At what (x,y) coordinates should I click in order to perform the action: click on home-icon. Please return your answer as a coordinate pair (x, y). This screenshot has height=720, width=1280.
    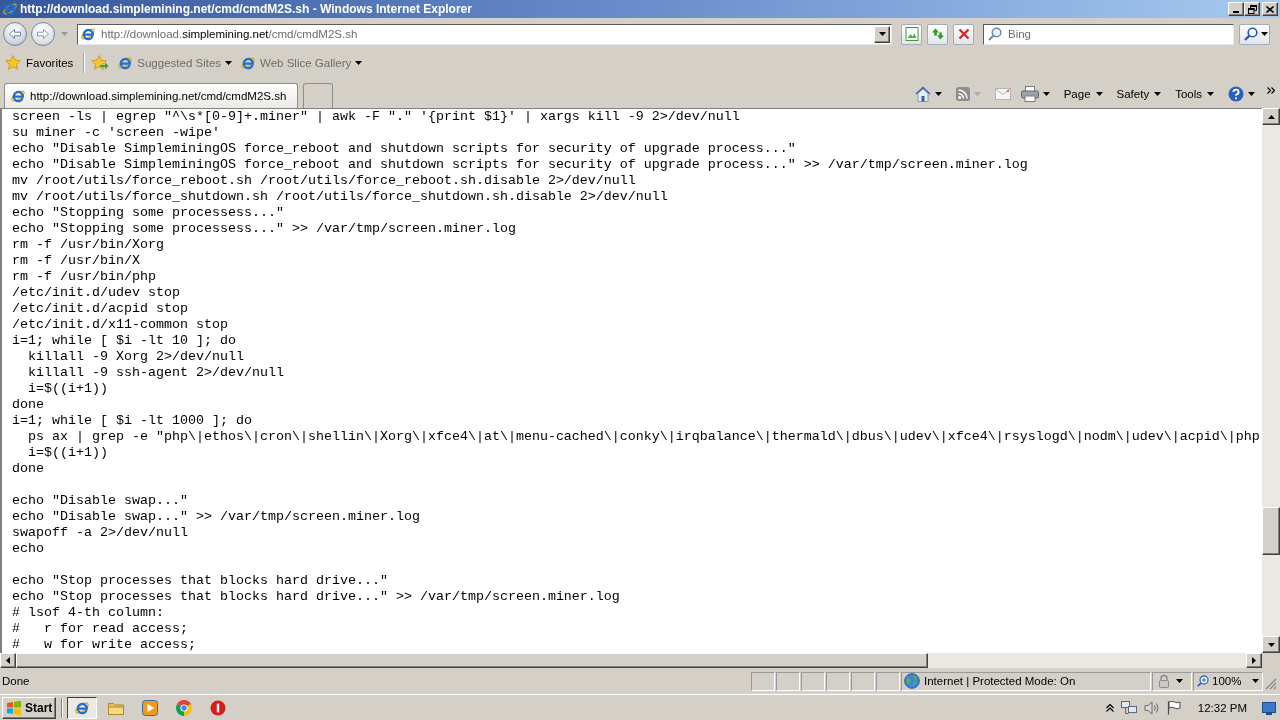
    Looking at the image, I should click on (922, 94).